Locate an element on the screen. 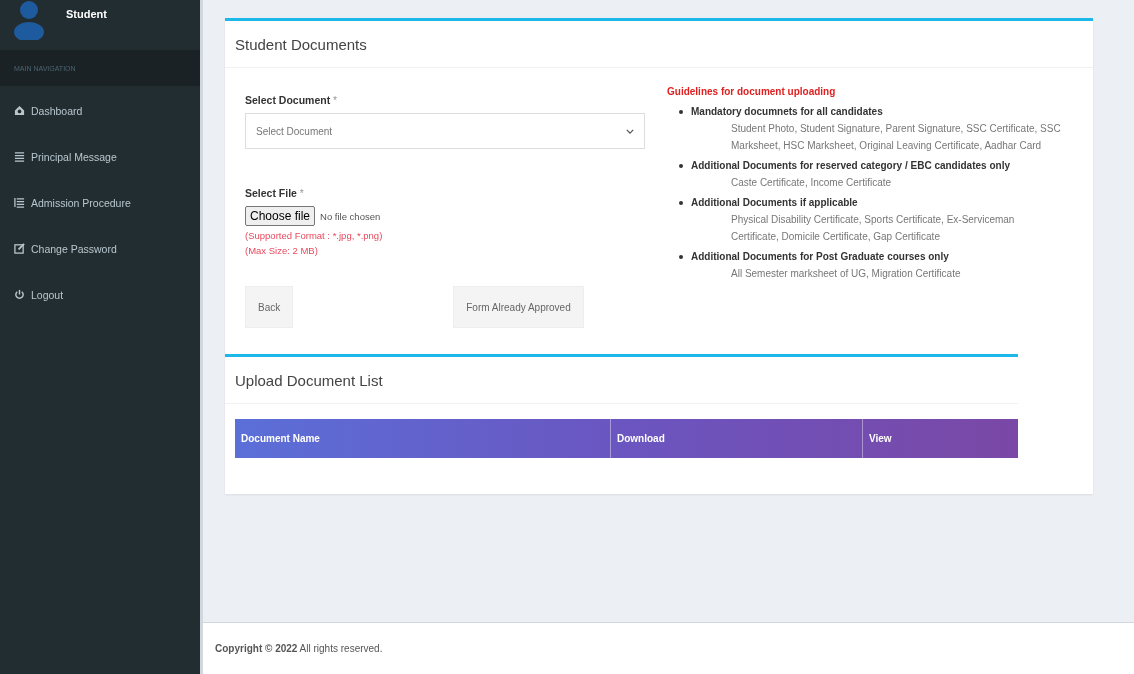  home-icon is located at coordinates (19, 110).